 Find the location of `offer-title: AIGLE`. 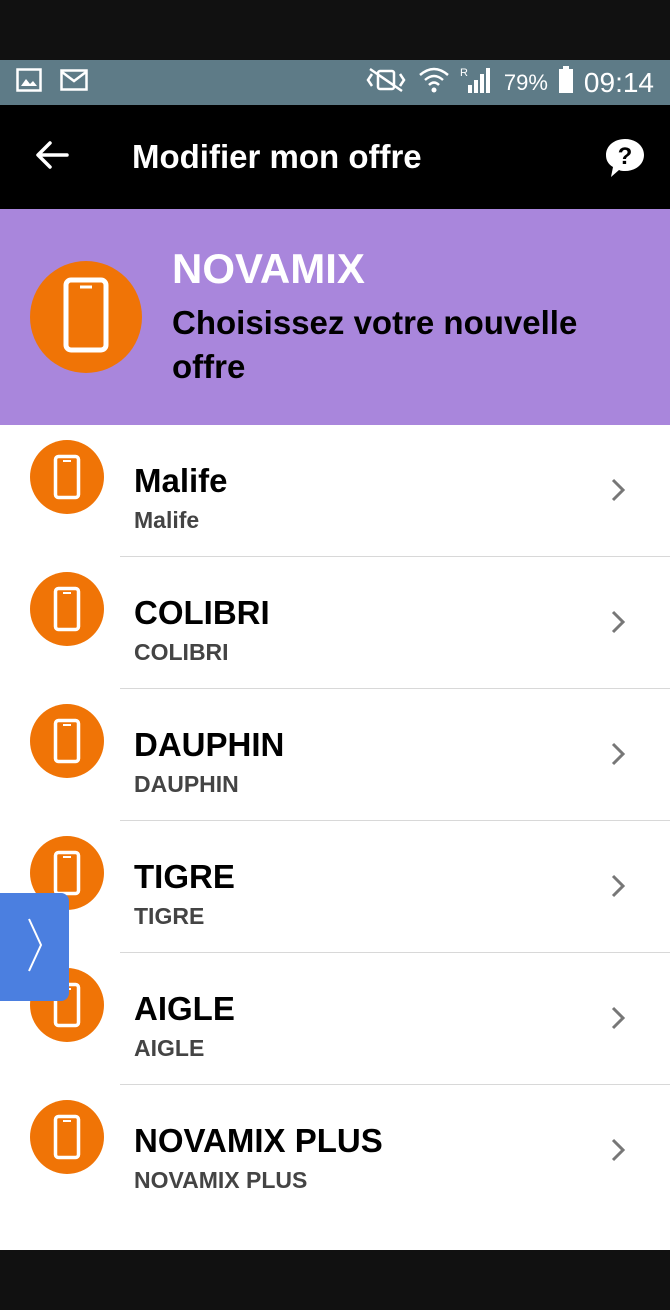

offer-title: AIGLE is located at coordinates (184, 1008).